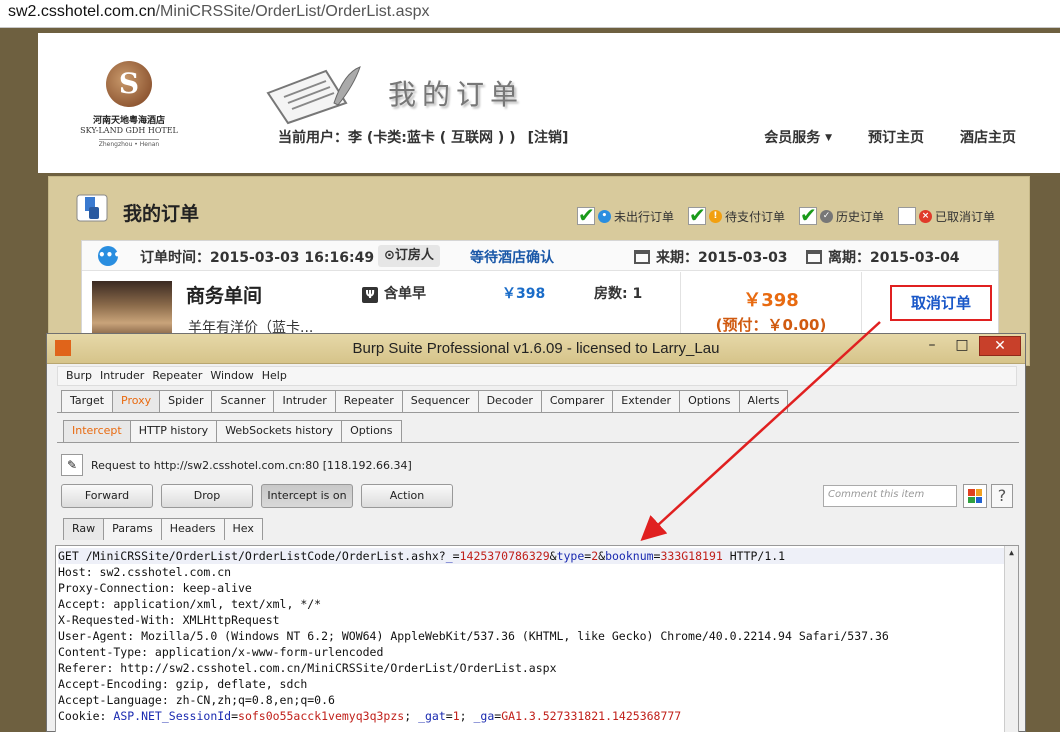 The image size is (1060, 732). What do you see at coordinates (172, 716) in the screenshot?
I see `cookie-key: ASP.NET_SessionId` at bounding box center [172, 716].